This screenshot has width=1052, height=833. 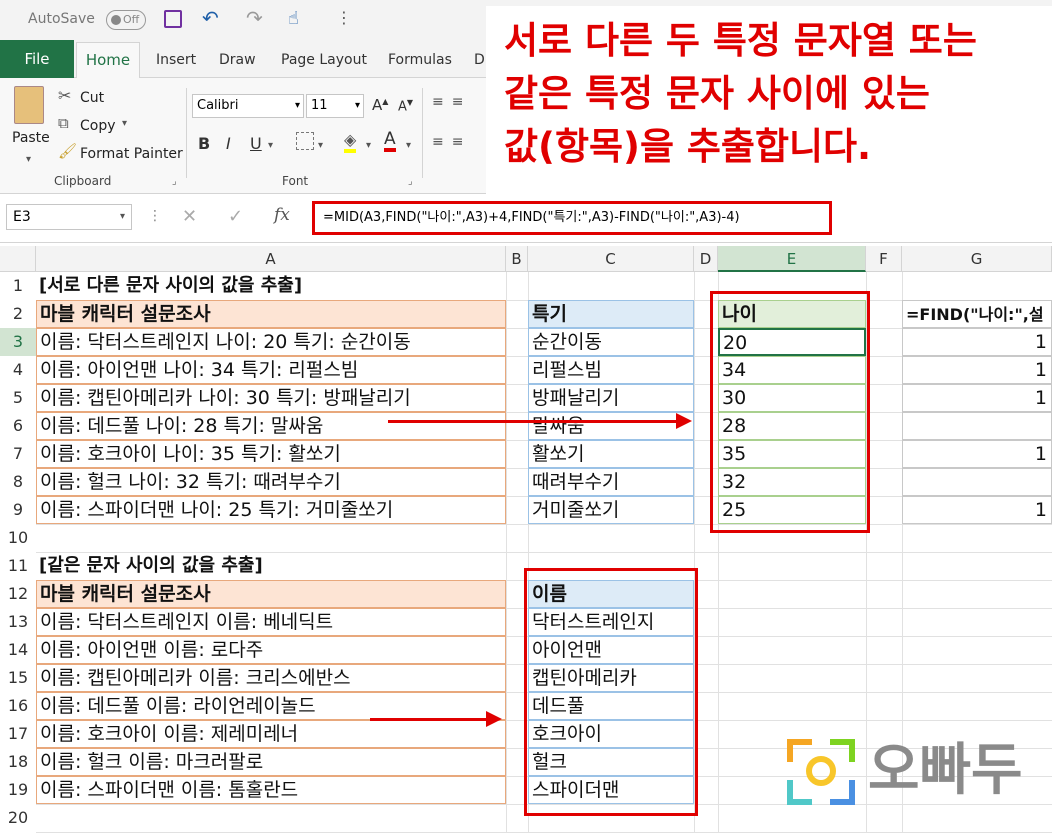 What do you see at coordinates (228, 143) in the screenshot?
I see `italic-button: I` at bounding box center [228, 143].